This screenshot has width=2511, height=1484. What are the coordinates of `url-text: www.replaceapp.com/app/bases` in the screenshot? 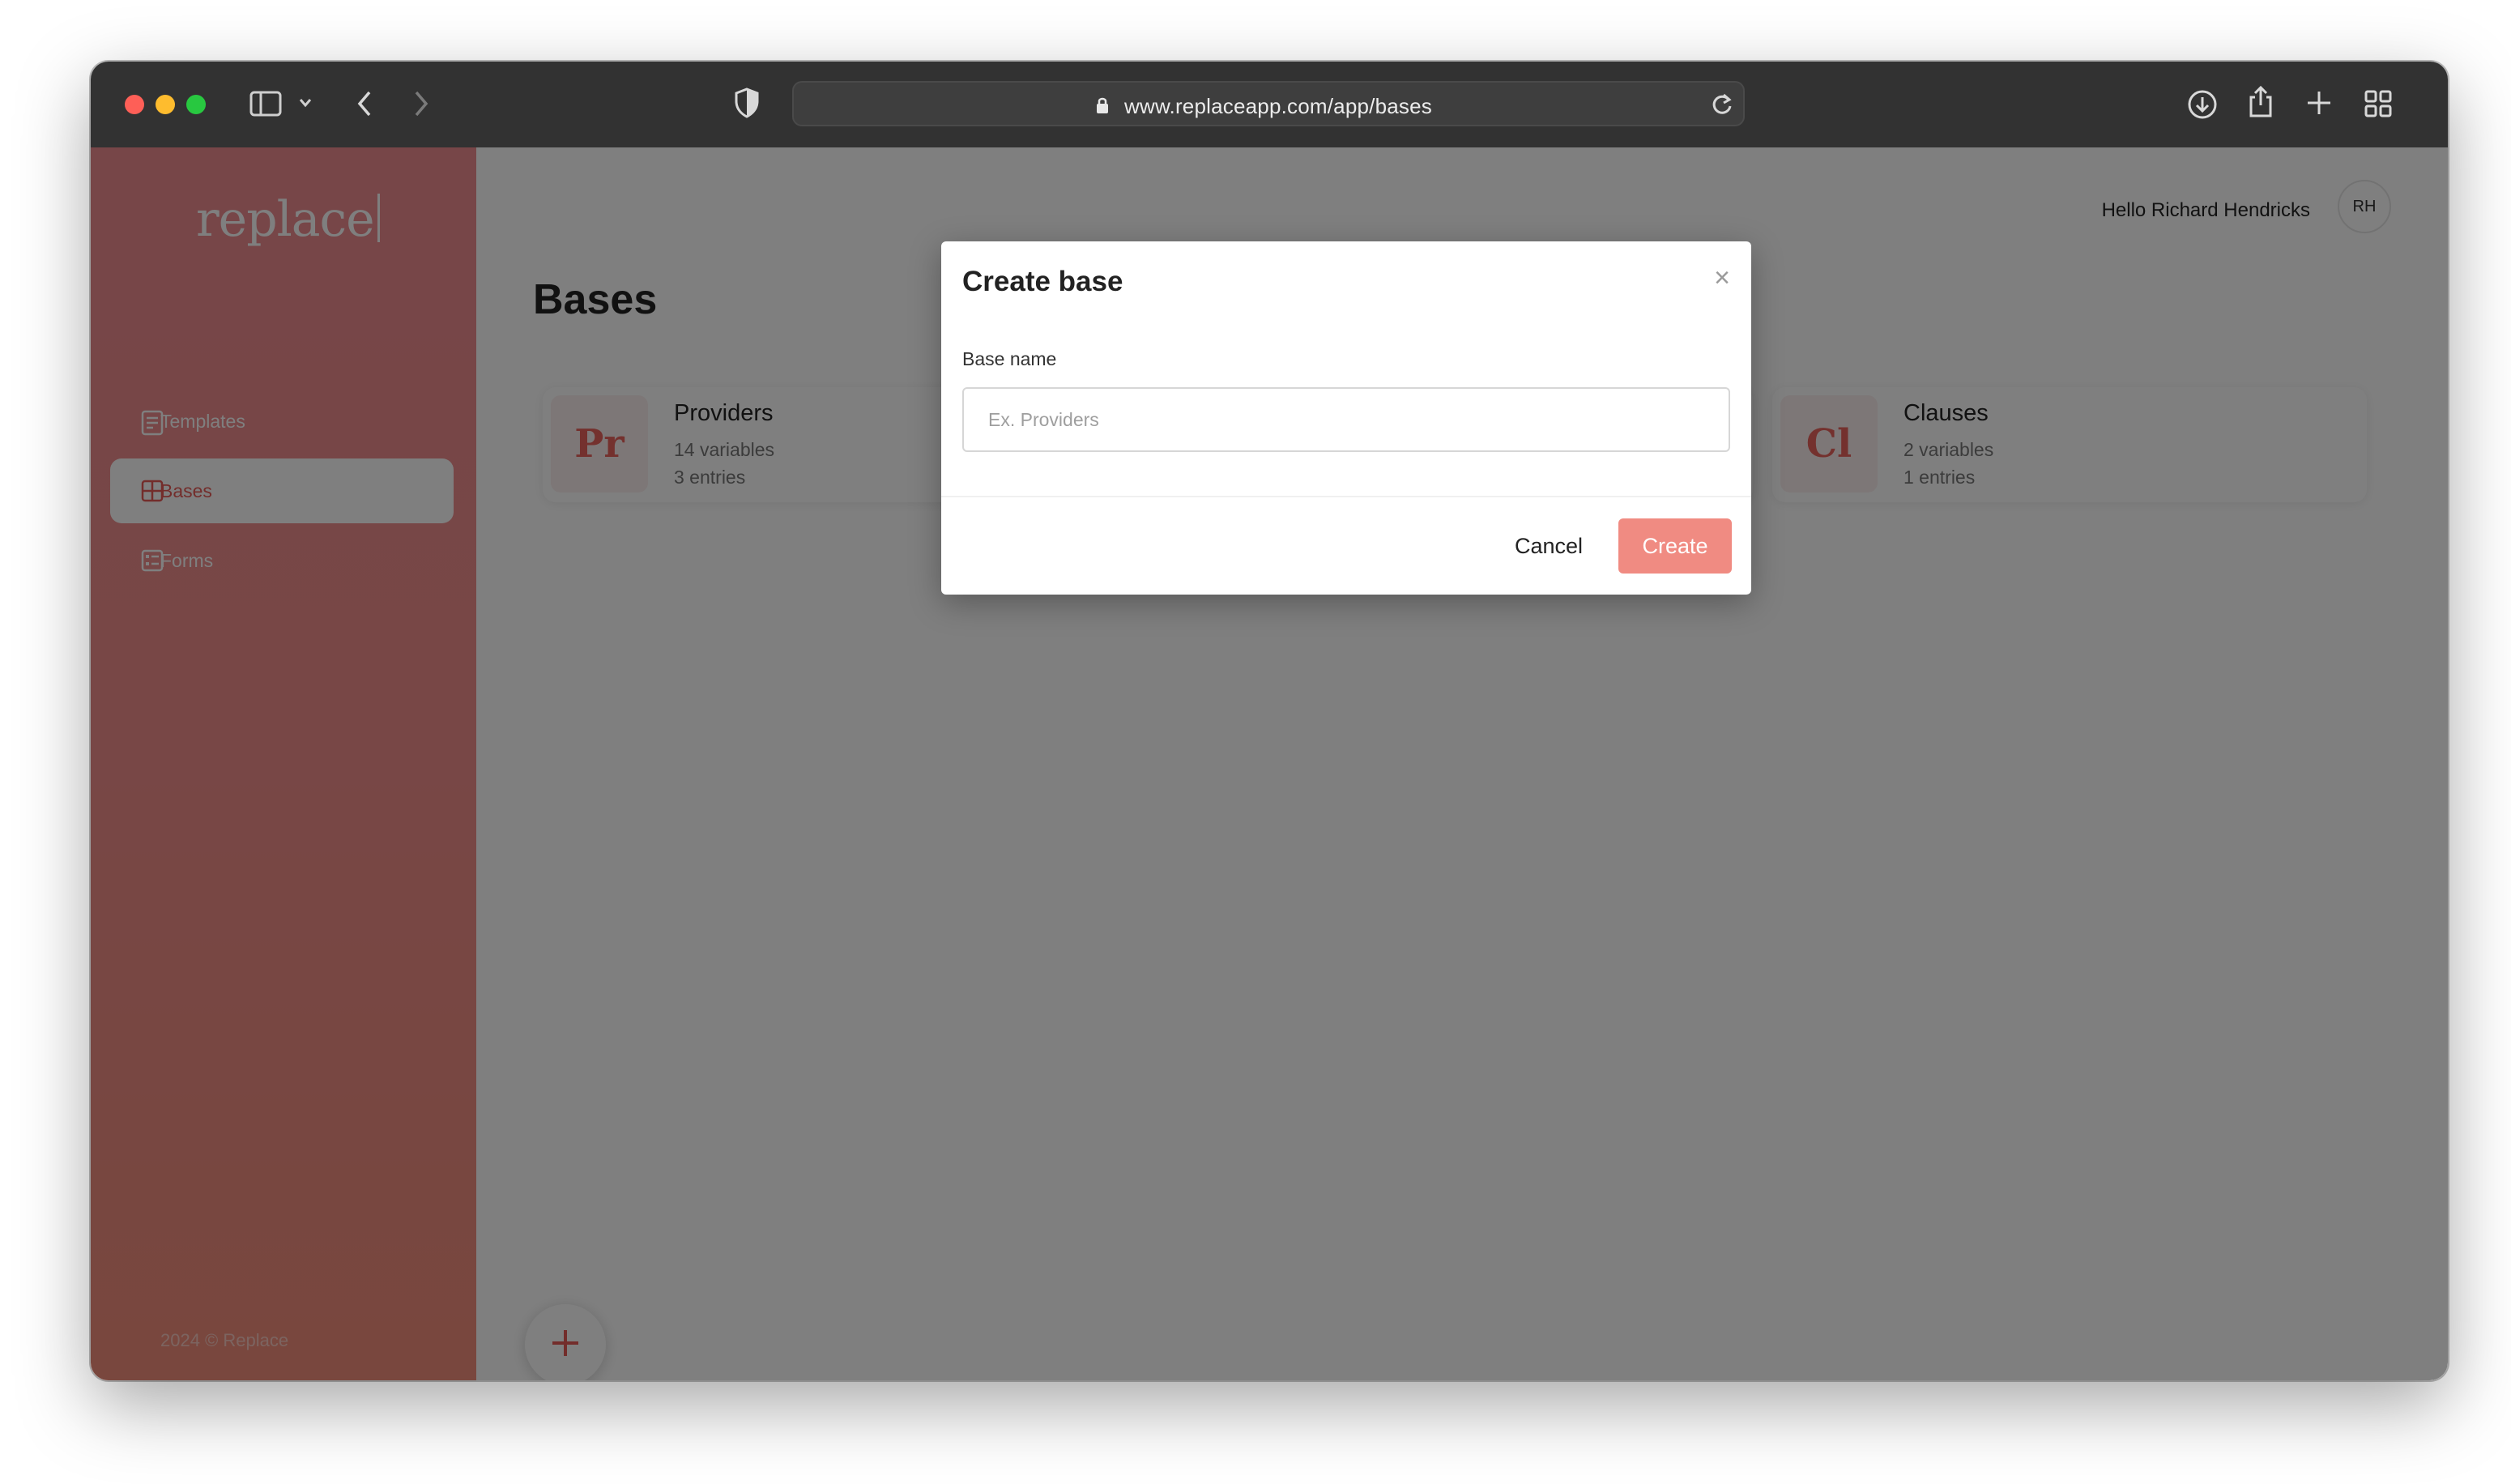 It's located at (1278, 106).